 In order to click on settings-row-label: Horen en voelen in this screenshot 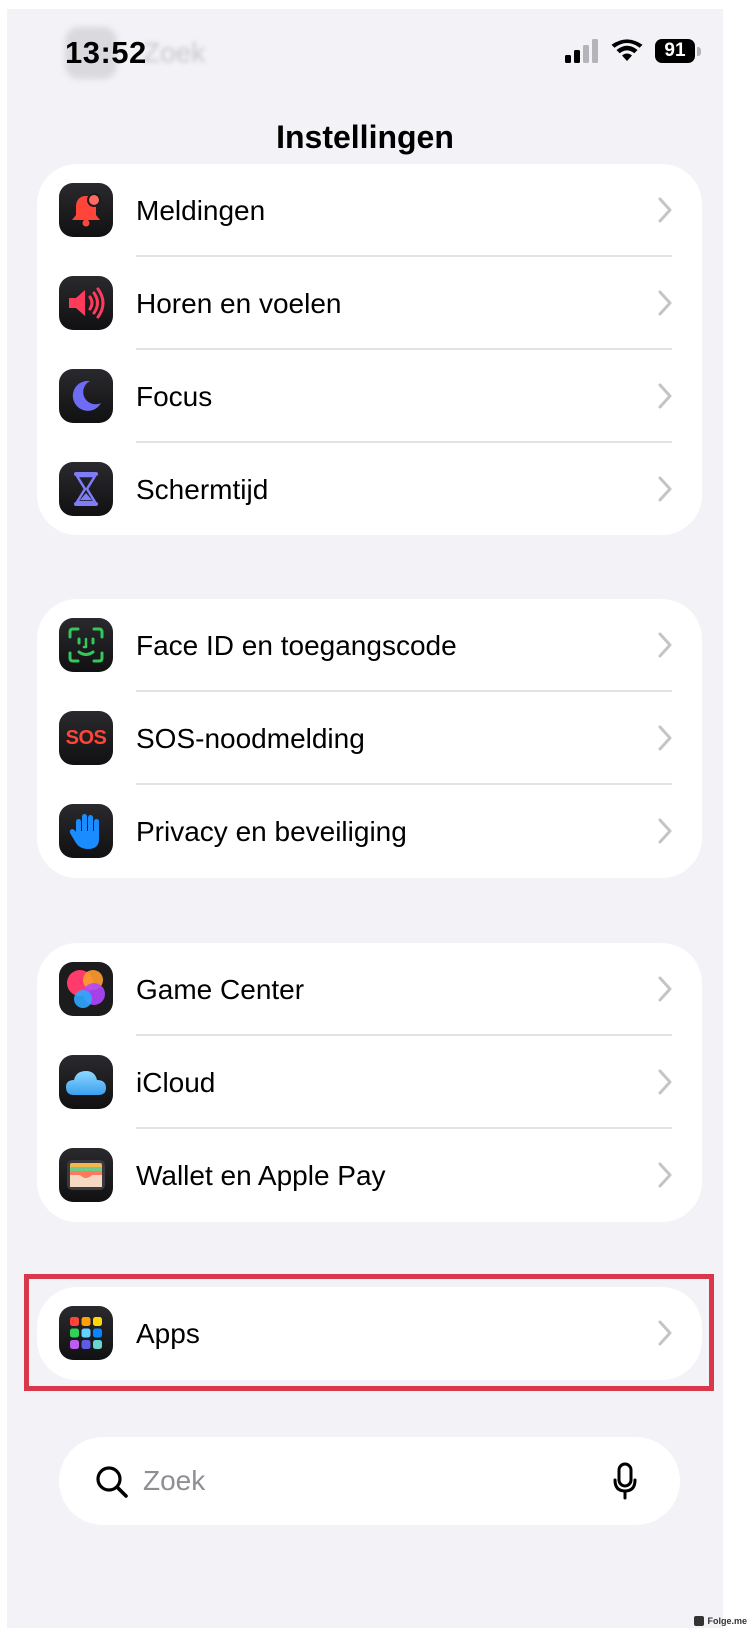, I will do `click(239, 303)`.